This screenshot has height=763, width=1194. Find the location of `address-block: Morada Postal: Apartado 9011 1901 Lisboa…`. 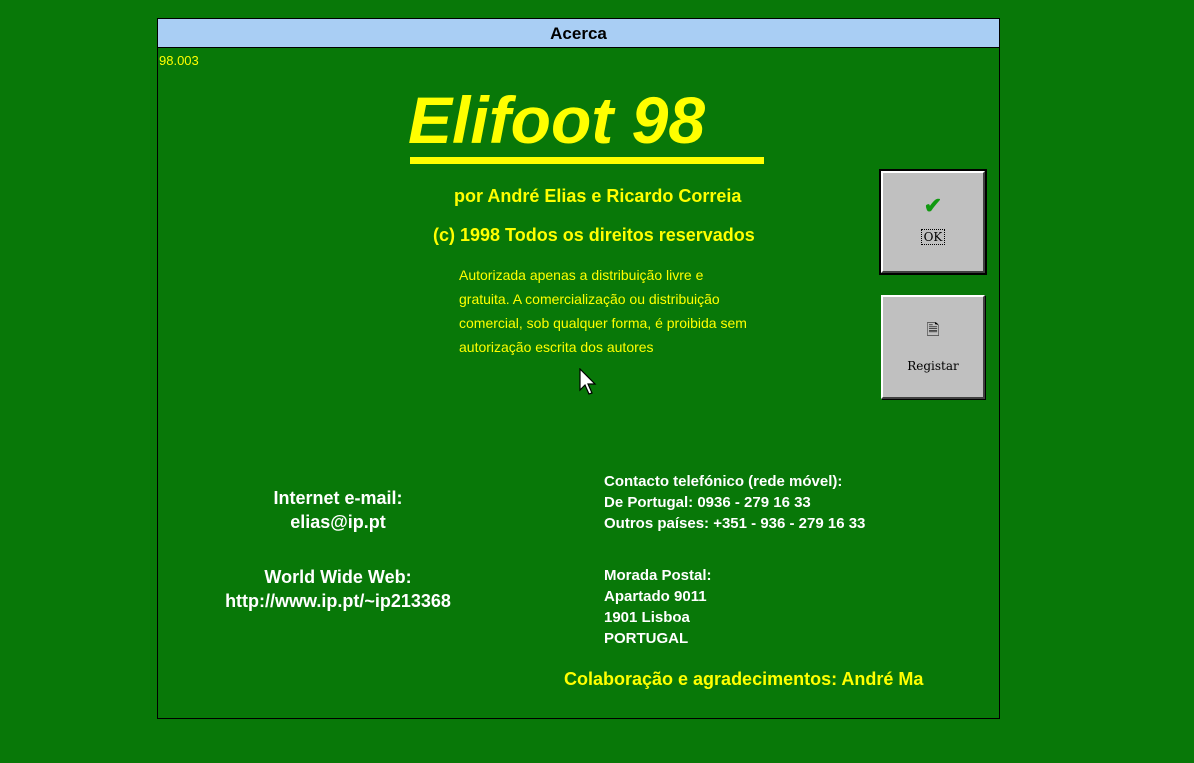

address-block: Morada Postal: Apartado 9011 1901 Lisboa… is located at coordinates (658, 607).